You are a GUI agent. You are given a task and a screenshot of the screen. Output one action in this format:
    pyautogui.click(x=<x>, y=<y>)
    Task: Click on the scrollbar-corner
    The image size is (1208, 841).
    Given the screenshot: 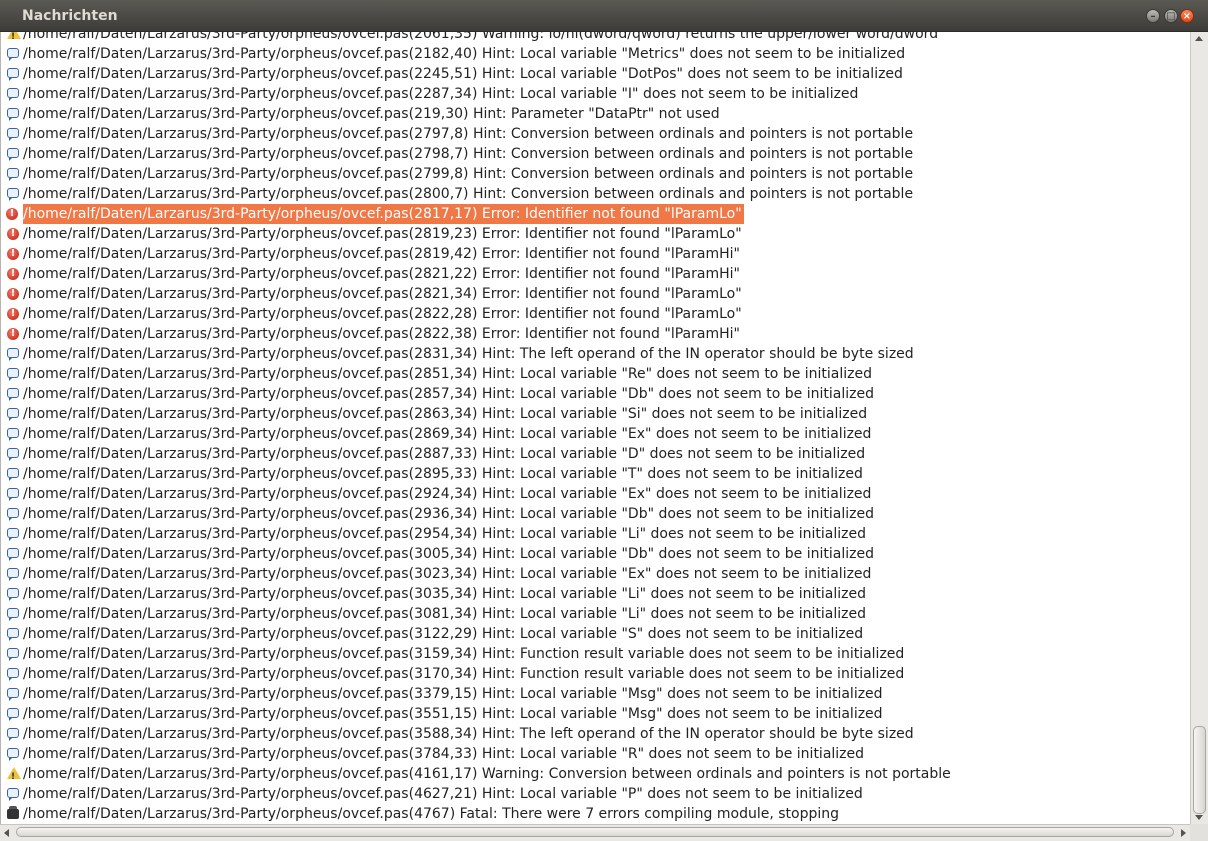 What is the action you would take?
    pyautogui.click(x=1199, y=832)
    